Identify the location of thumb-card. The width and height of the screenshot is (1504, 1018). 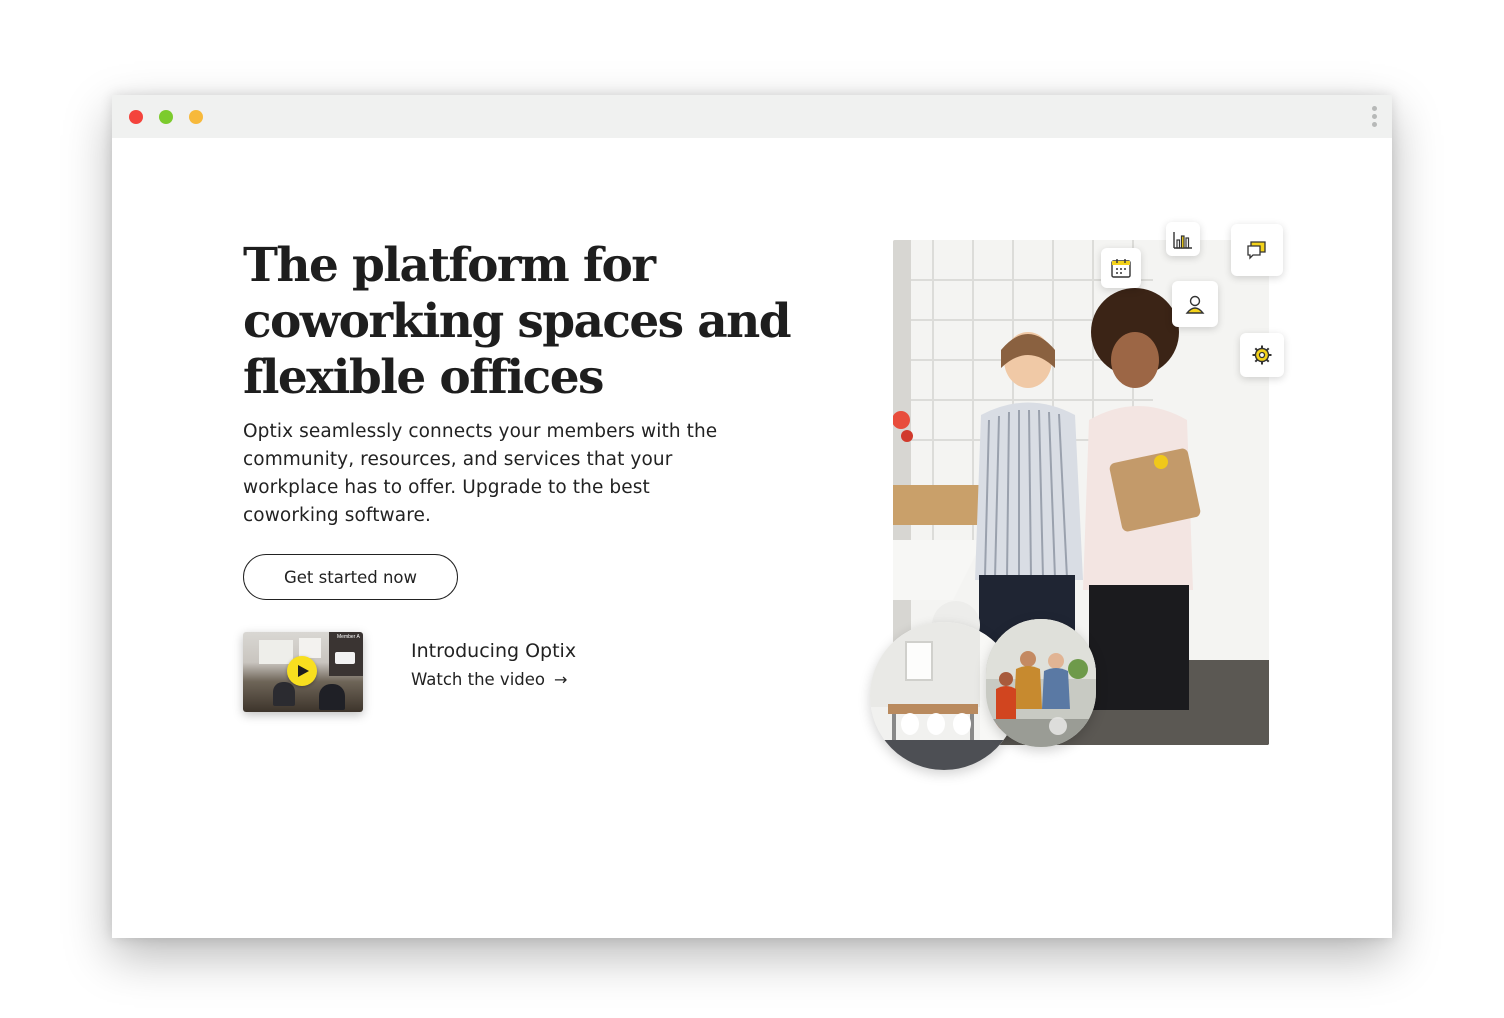
(345, 658).